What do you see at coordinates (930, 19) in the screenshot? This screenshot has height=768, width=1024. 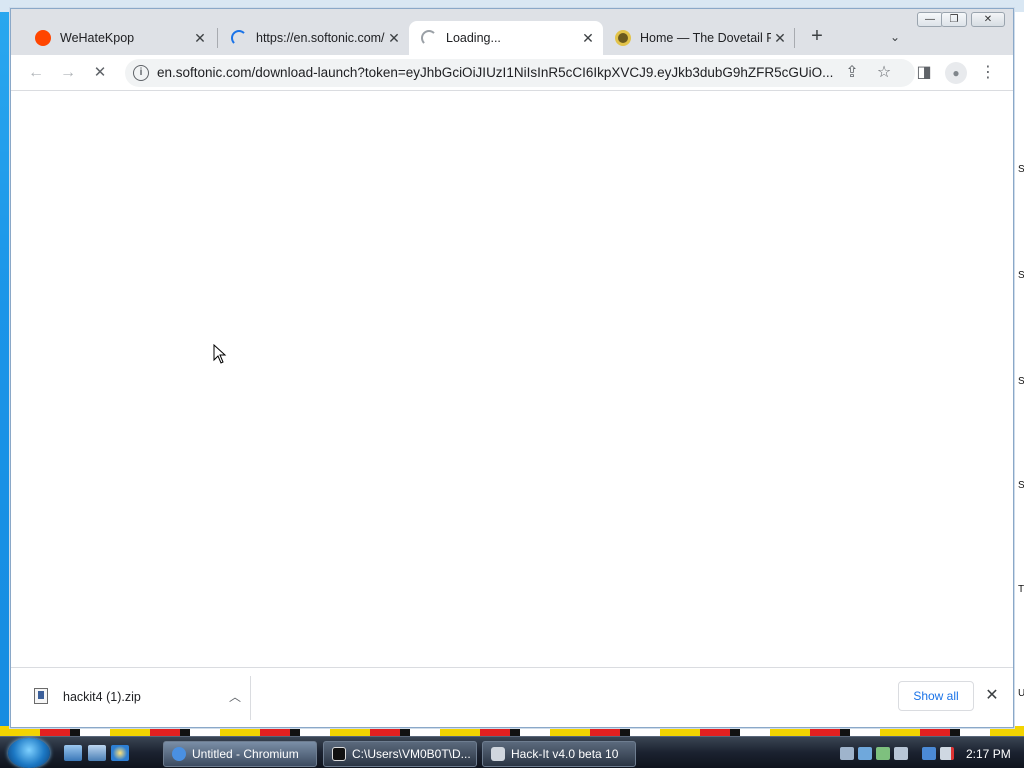 I see `minimize-button: —` at bounding box center [930, 19].